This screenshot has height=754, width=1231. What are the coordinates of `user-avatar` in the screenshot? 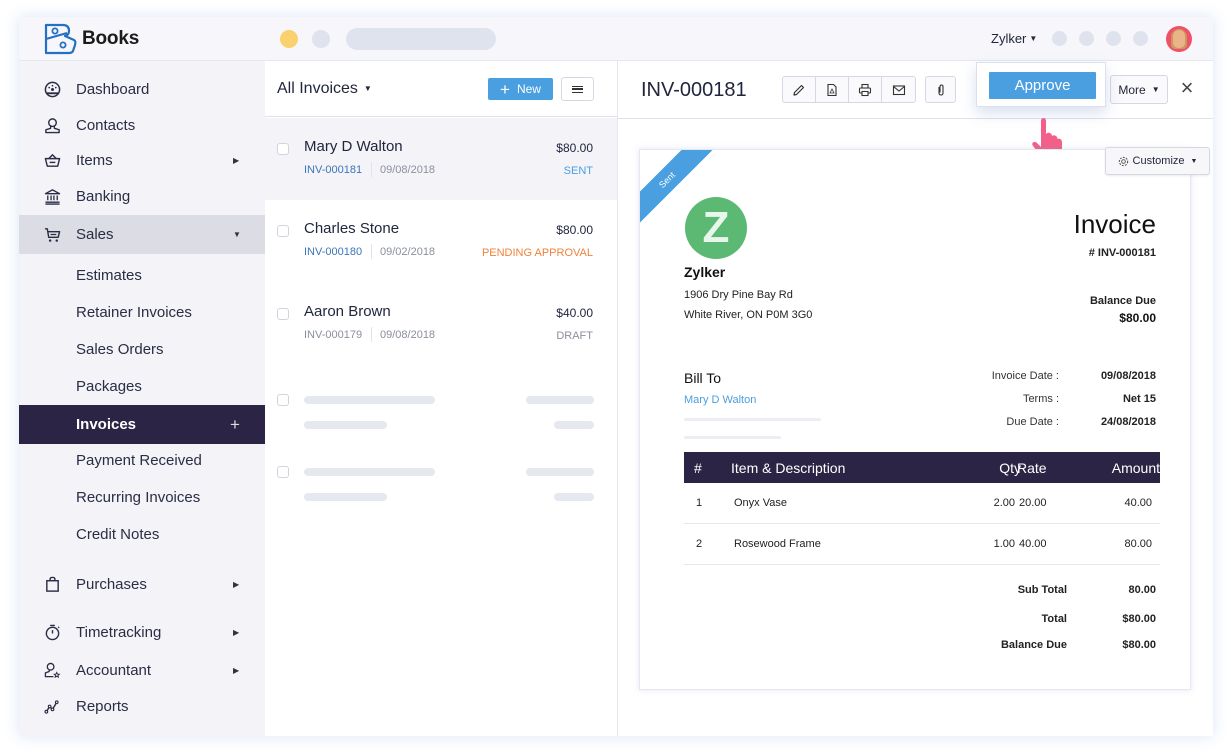 It's located at (1179, 39).